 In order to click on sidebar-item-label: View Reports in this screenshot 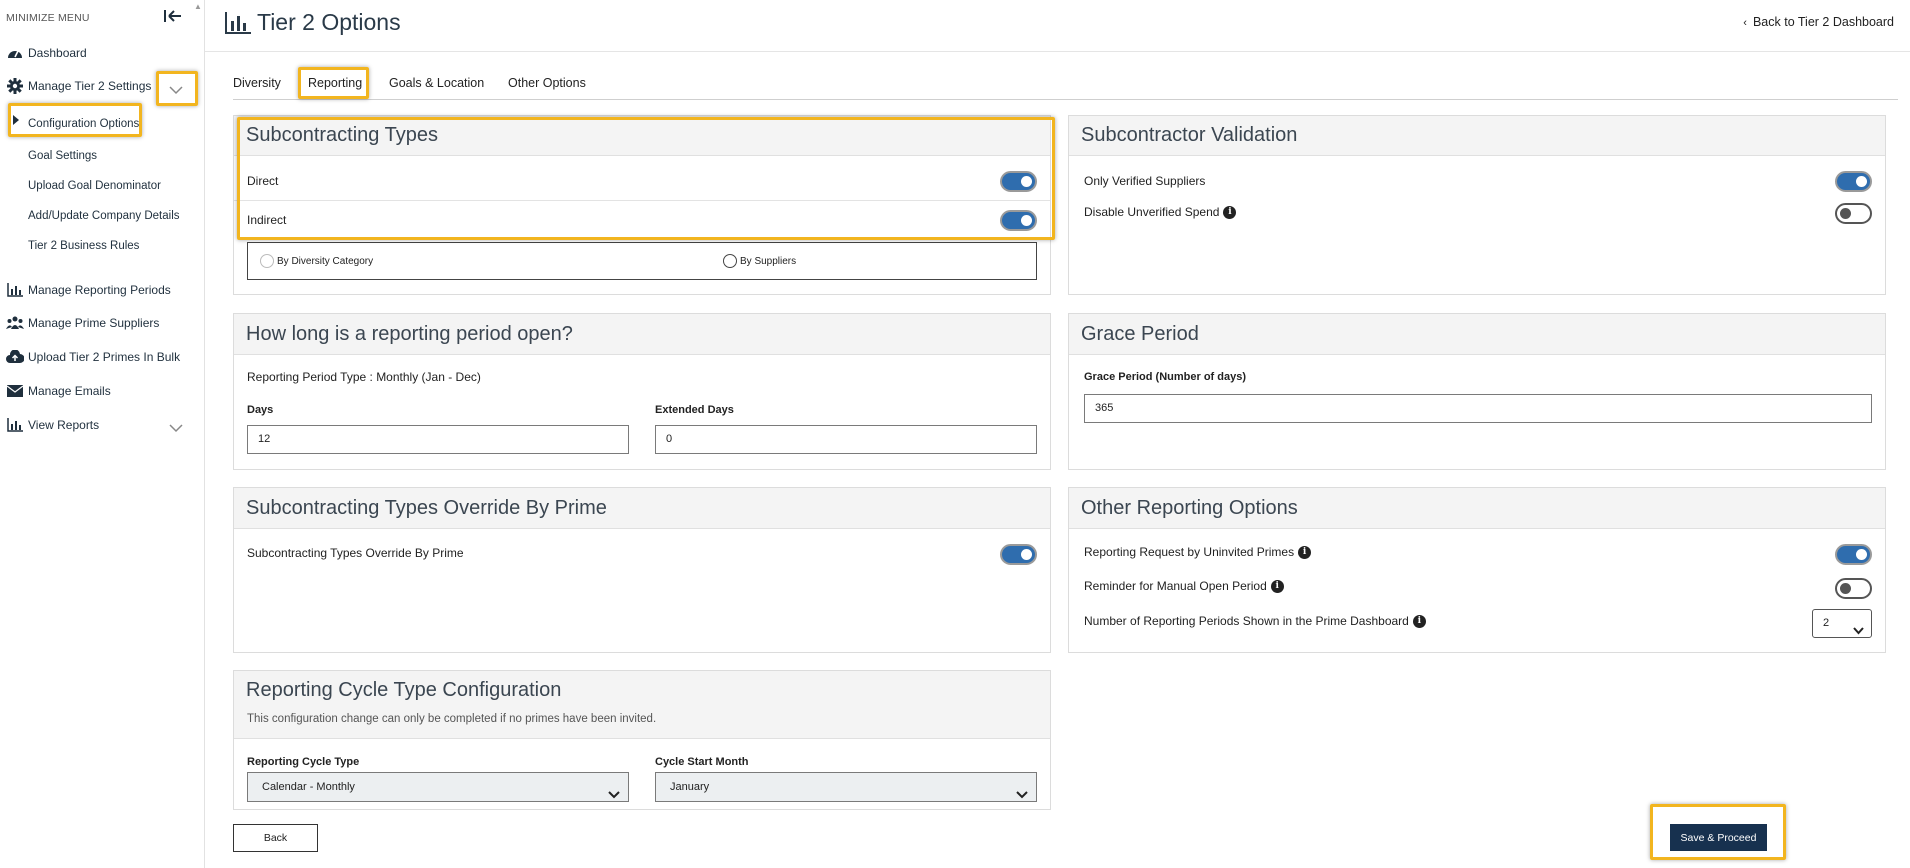, I will do `click(64, 425)`.